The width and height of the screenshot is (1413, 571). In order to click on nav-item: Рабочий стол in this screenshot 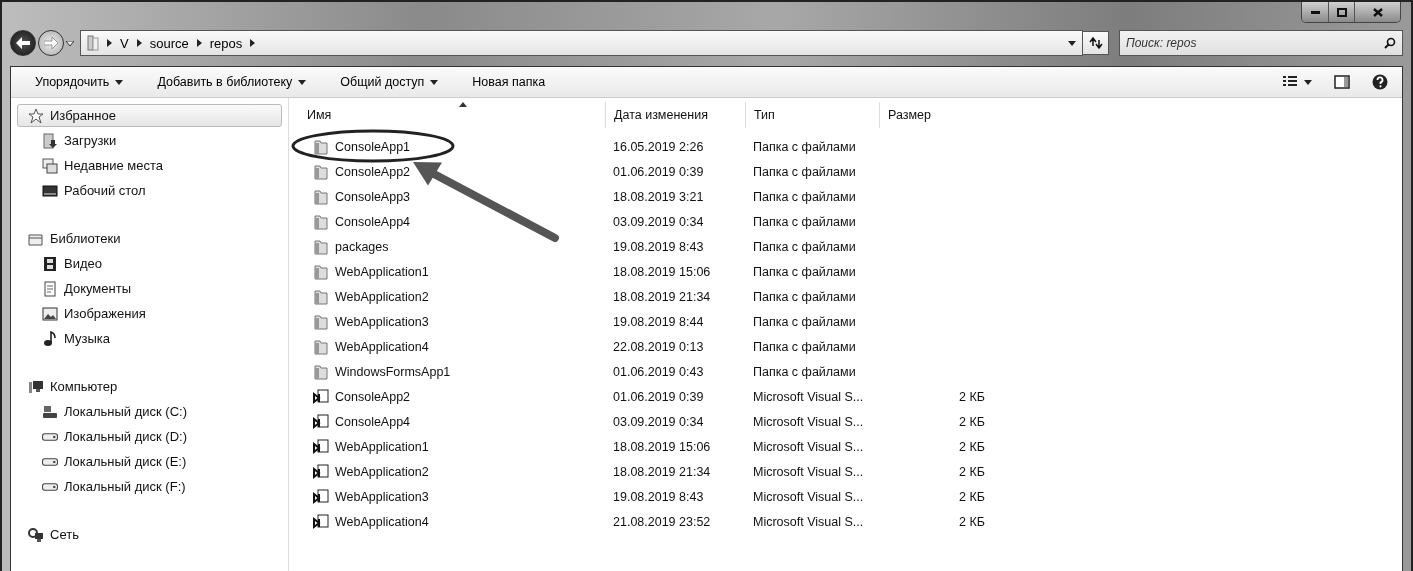, I will do `click(149, 190)`.